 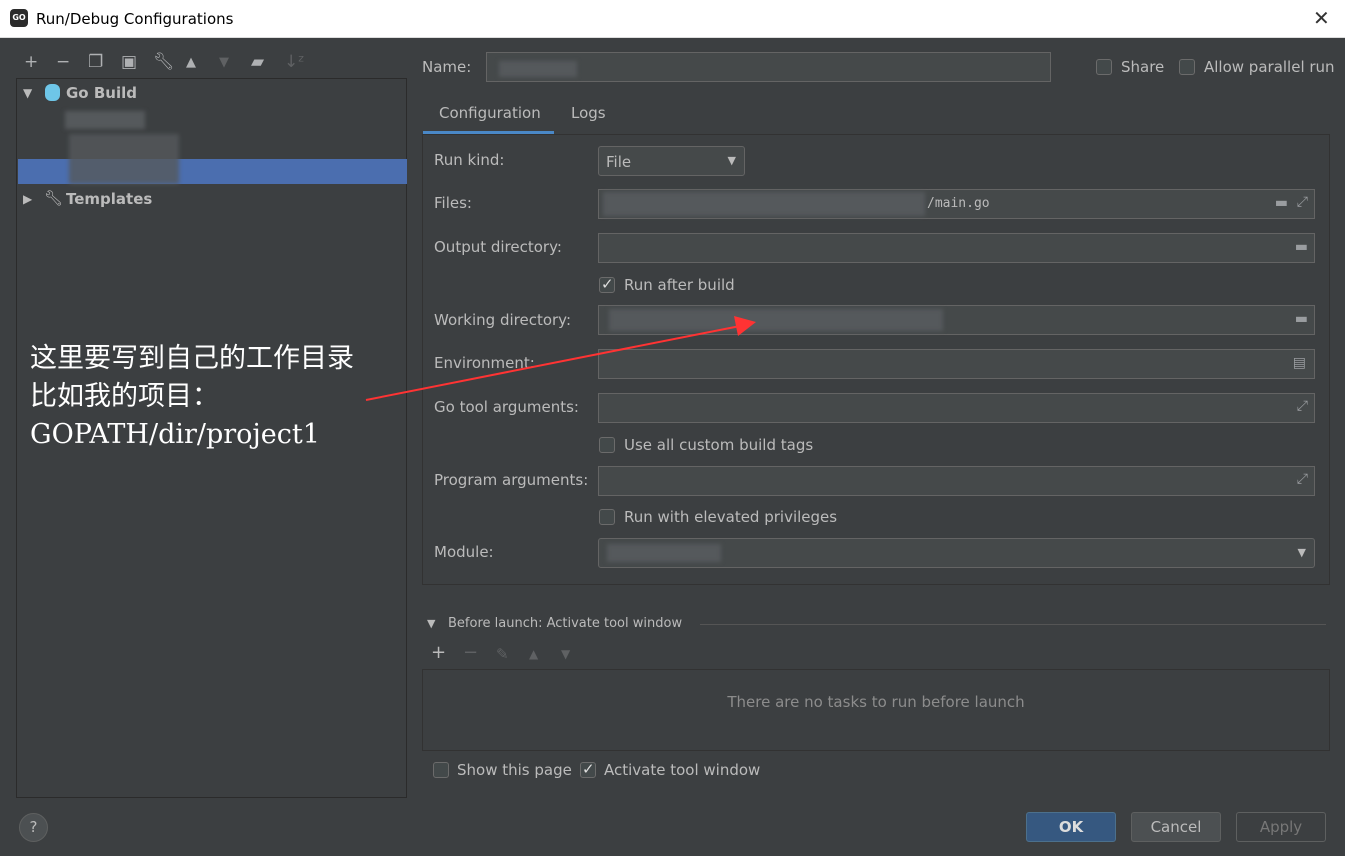 I want to click on annotation-arrow, so click(x=560, y=358).